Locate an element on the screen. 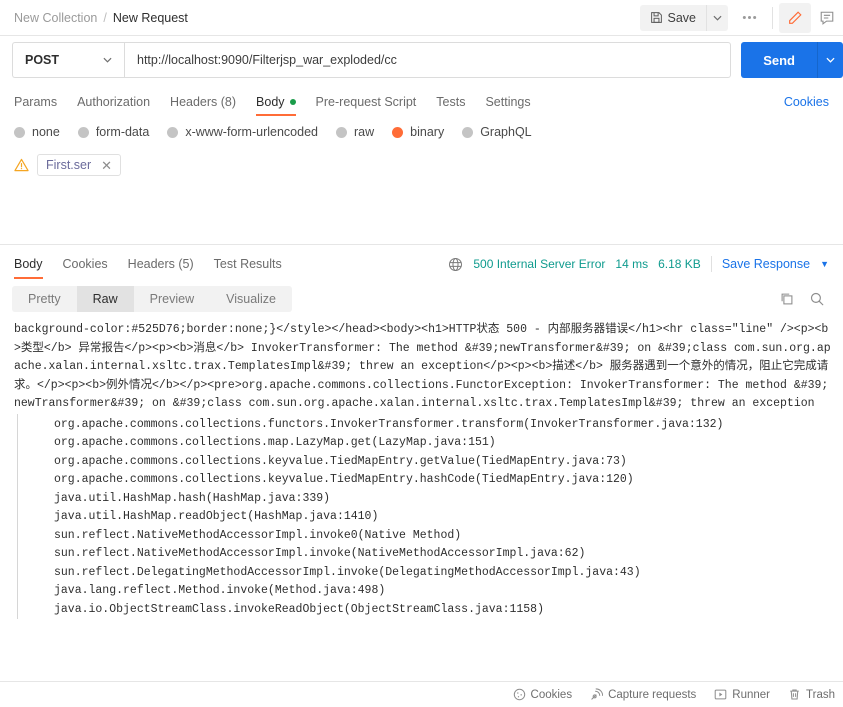 Image resolution: width=843 pixels, height=707 pixels. save-dropdown-caret is located at coordinates (717, 17).